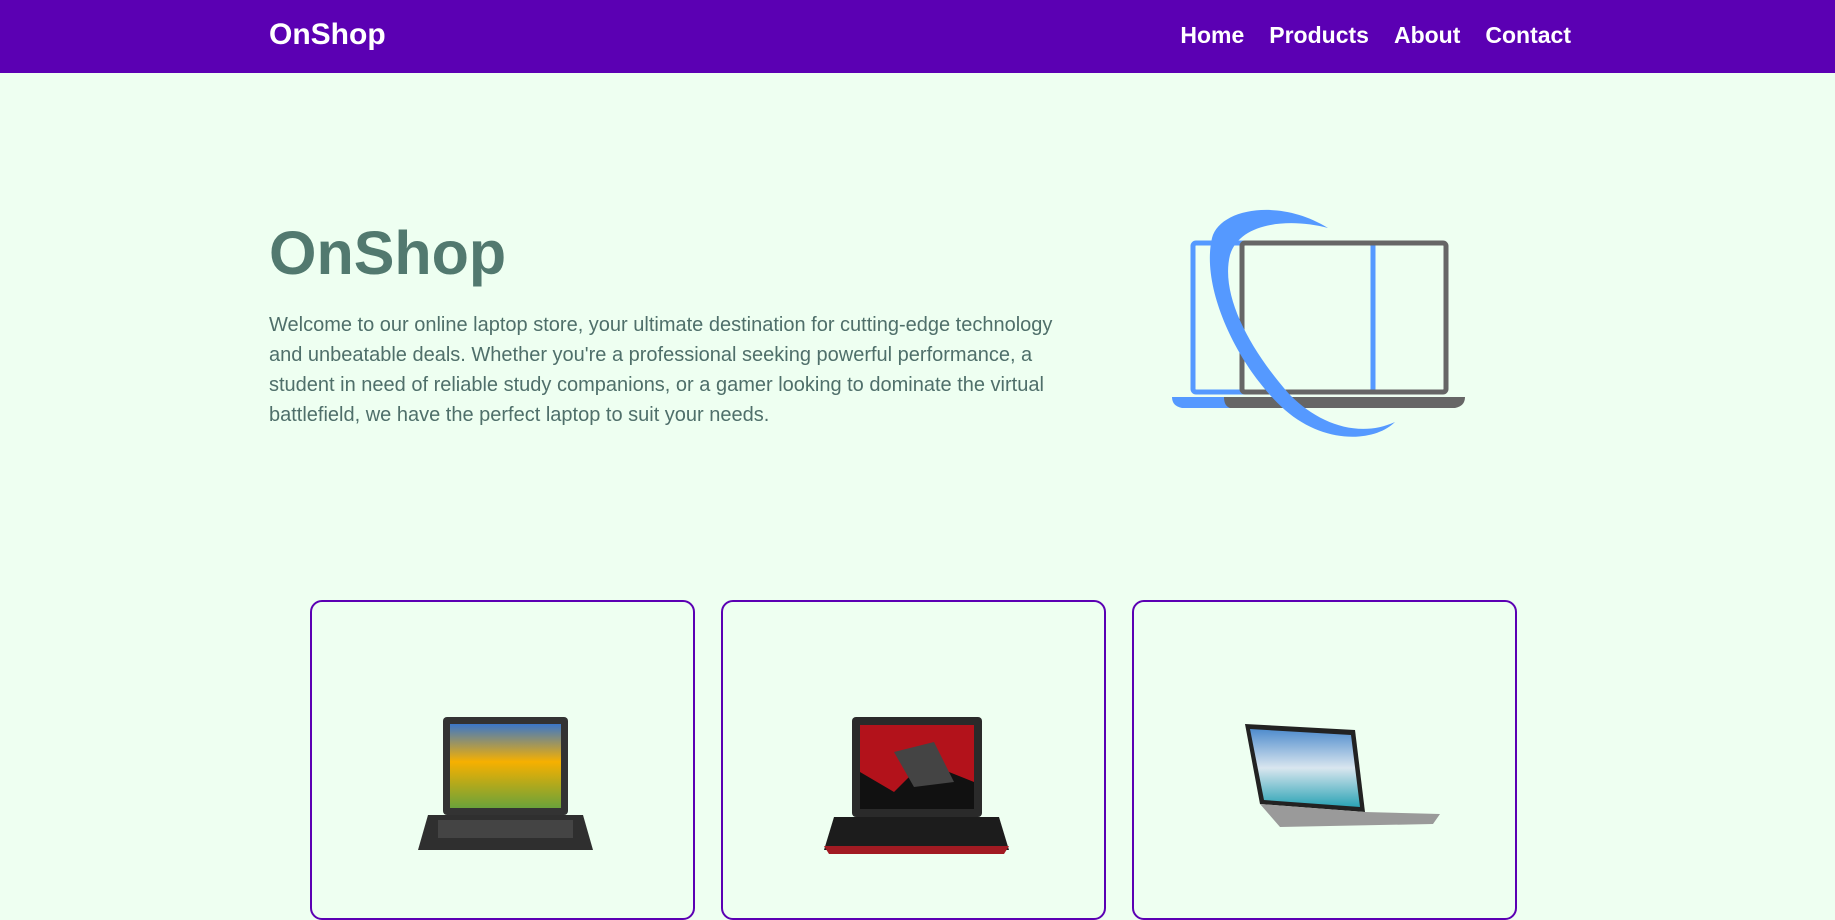 Image resolution: width=1835 pixels, height=920 pixels. Describe the element at coordinates (1427, 35) in the screenshot. I see `nav-about-link: About` at that location.